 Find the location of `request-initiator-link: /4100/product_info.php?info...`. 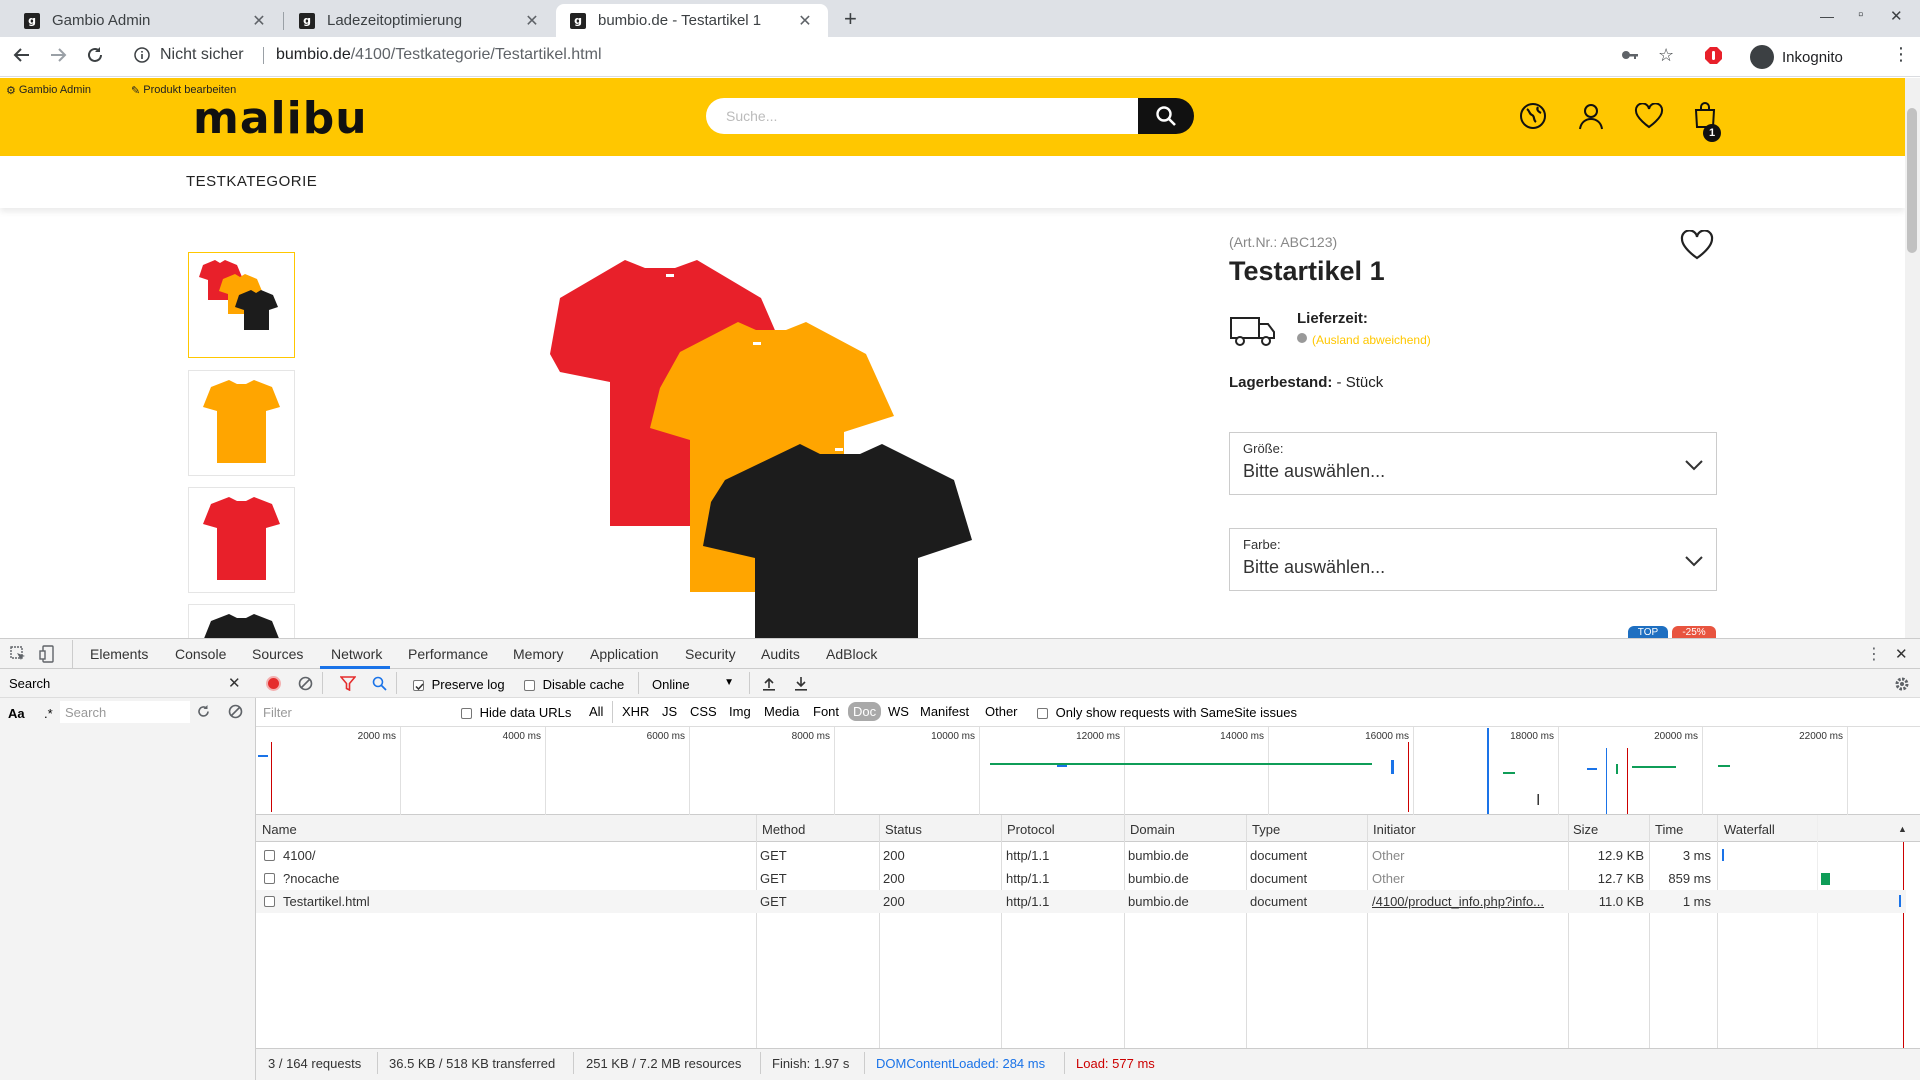

request-initiator-link: /4100/product_info.php?info... is located at coordinates (1467, 901).